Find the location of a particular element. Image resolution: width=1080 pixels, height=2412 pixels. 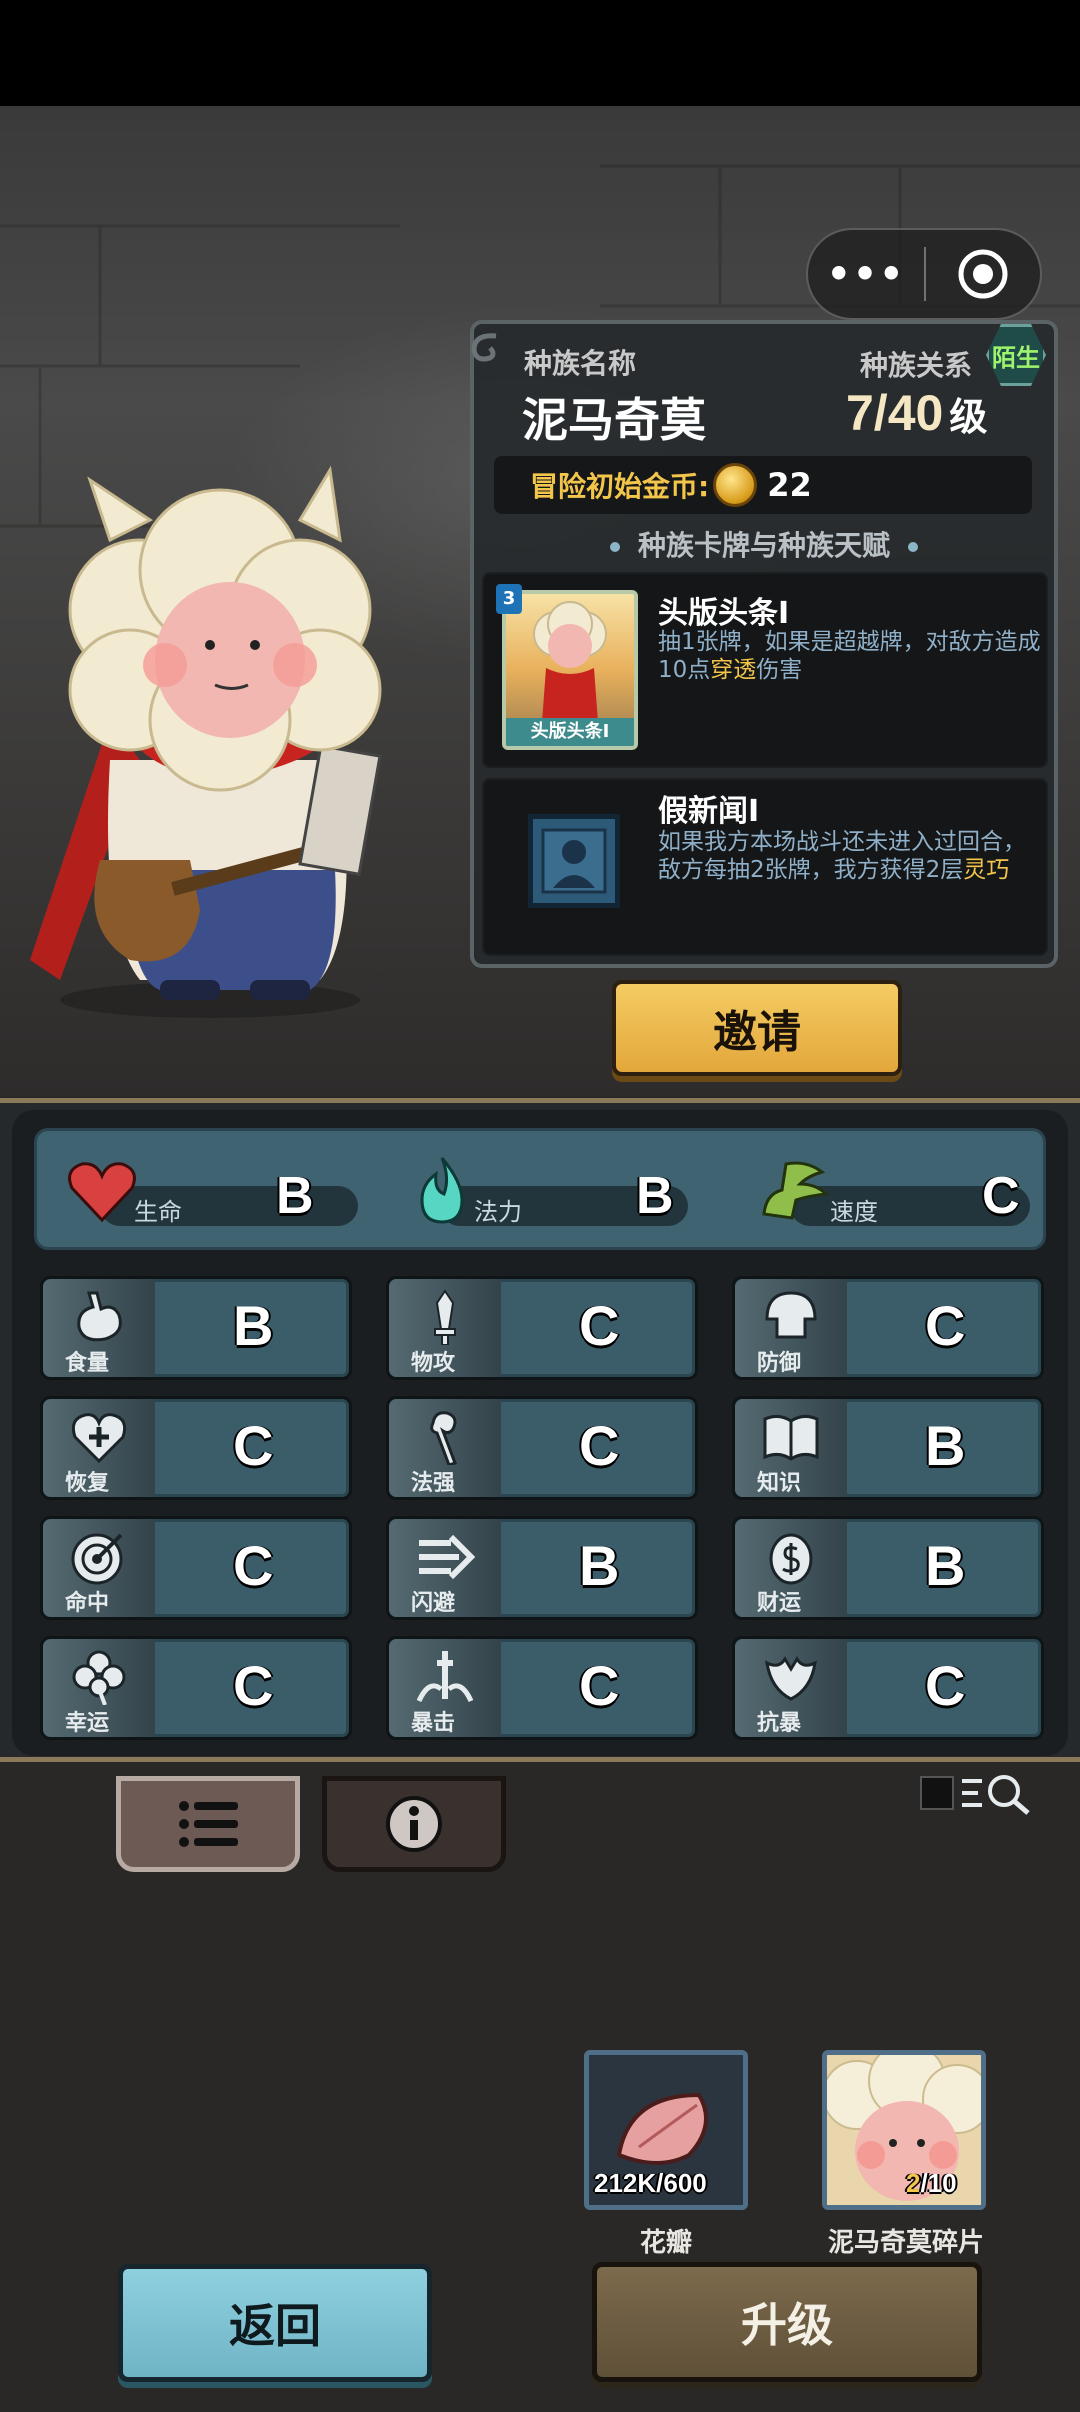

card-description: 抽1张牌，如果是超越牌，对敌方造成10点穿透伤害 is located at coordinates (858, 656).